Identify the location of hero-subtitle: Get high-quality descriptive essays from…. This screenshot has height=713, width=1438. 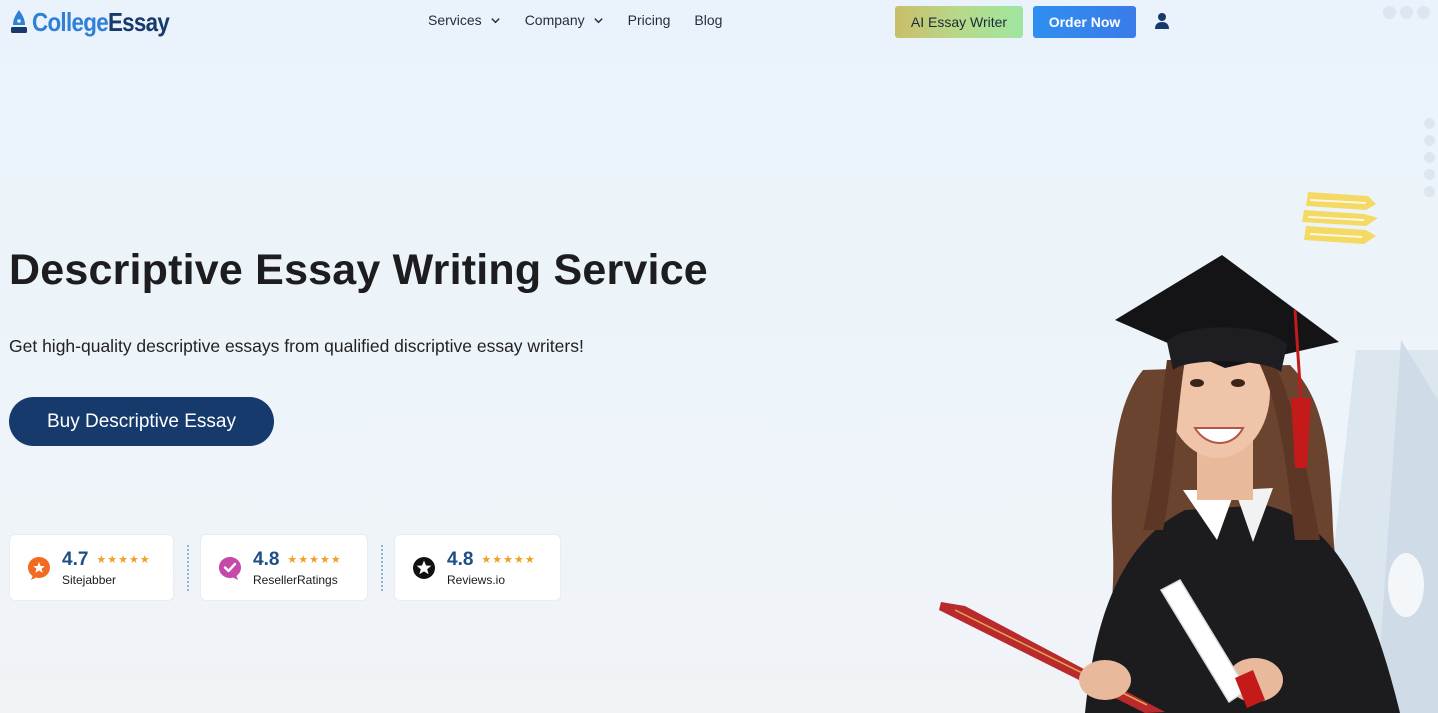
(296, 346).